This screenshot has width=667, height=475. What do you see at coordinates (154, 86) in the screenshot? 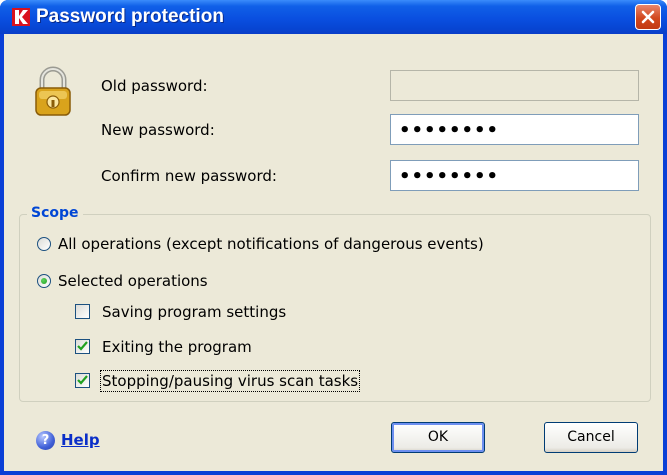
I see `old-password-label: Old password:` at bounding box center [154, 86].